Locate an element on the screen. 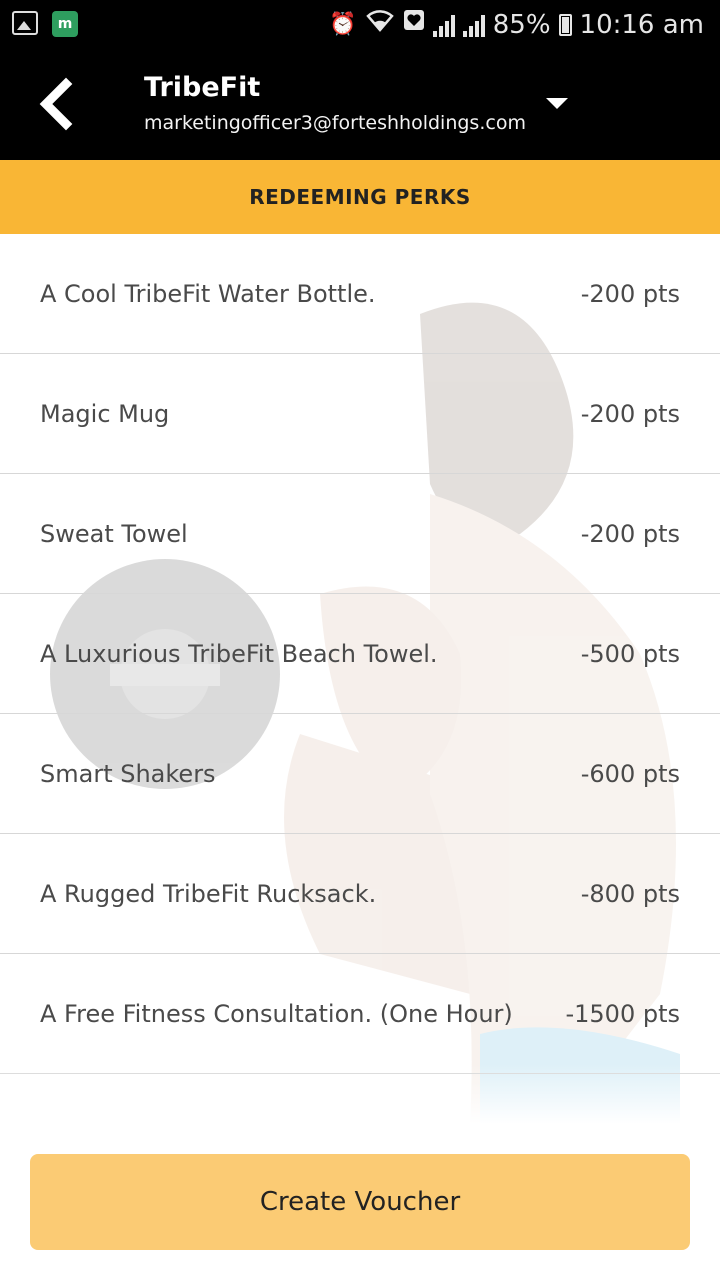 The height and width of the screenshot is (1280, 720). perk-row: Smart Shakers -600 pts is located at coordinates (360, 774).